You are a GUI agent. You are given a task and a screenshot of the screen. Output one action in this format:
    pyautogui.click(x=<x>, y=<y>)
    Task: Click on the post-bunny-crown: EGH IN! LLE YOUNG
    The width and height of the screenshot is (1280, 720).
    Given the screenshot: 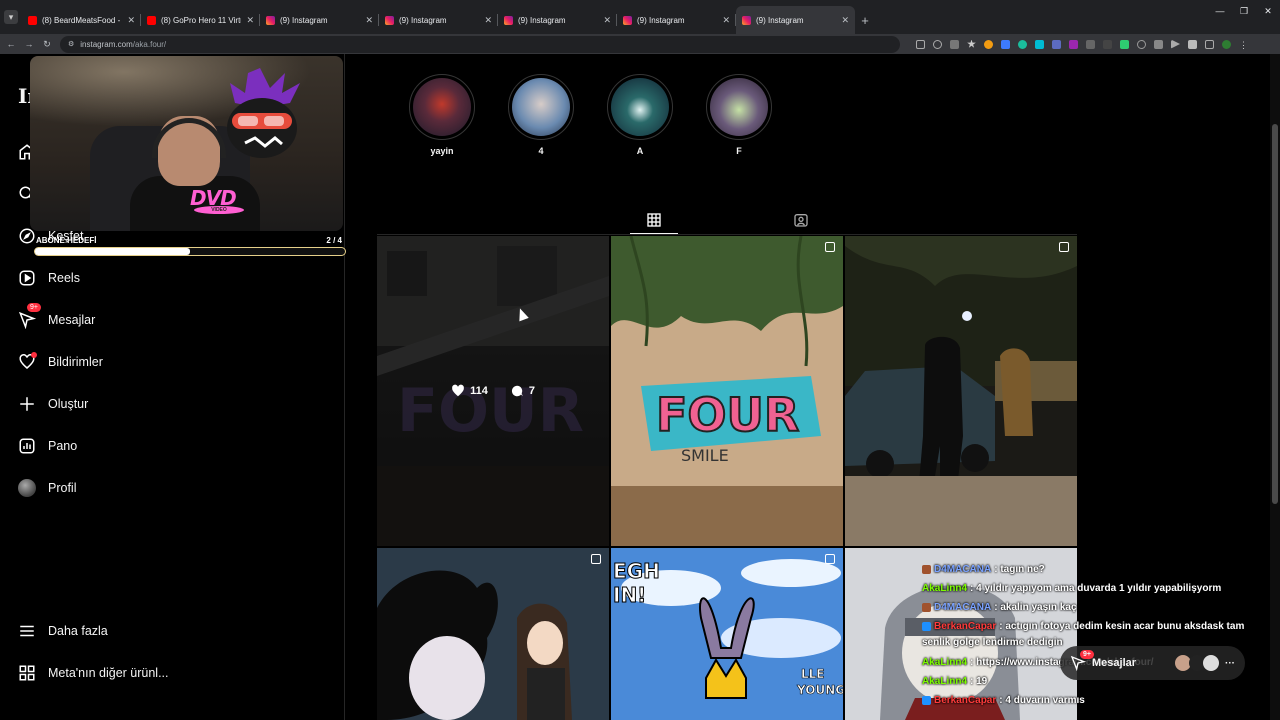 What is the action you would take?
    pyautogui.click(x=727, y=634)
    